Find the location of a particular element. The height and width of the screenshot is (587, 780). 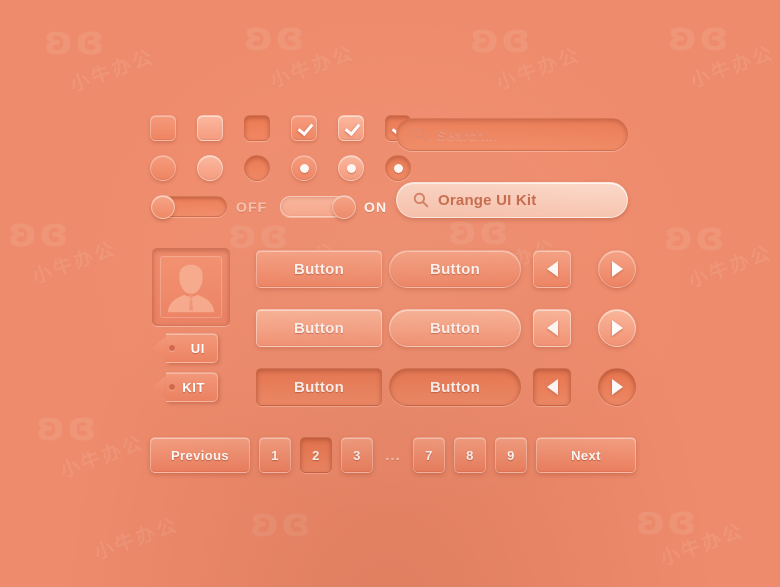

avatar is located at coordinates (191, 287).